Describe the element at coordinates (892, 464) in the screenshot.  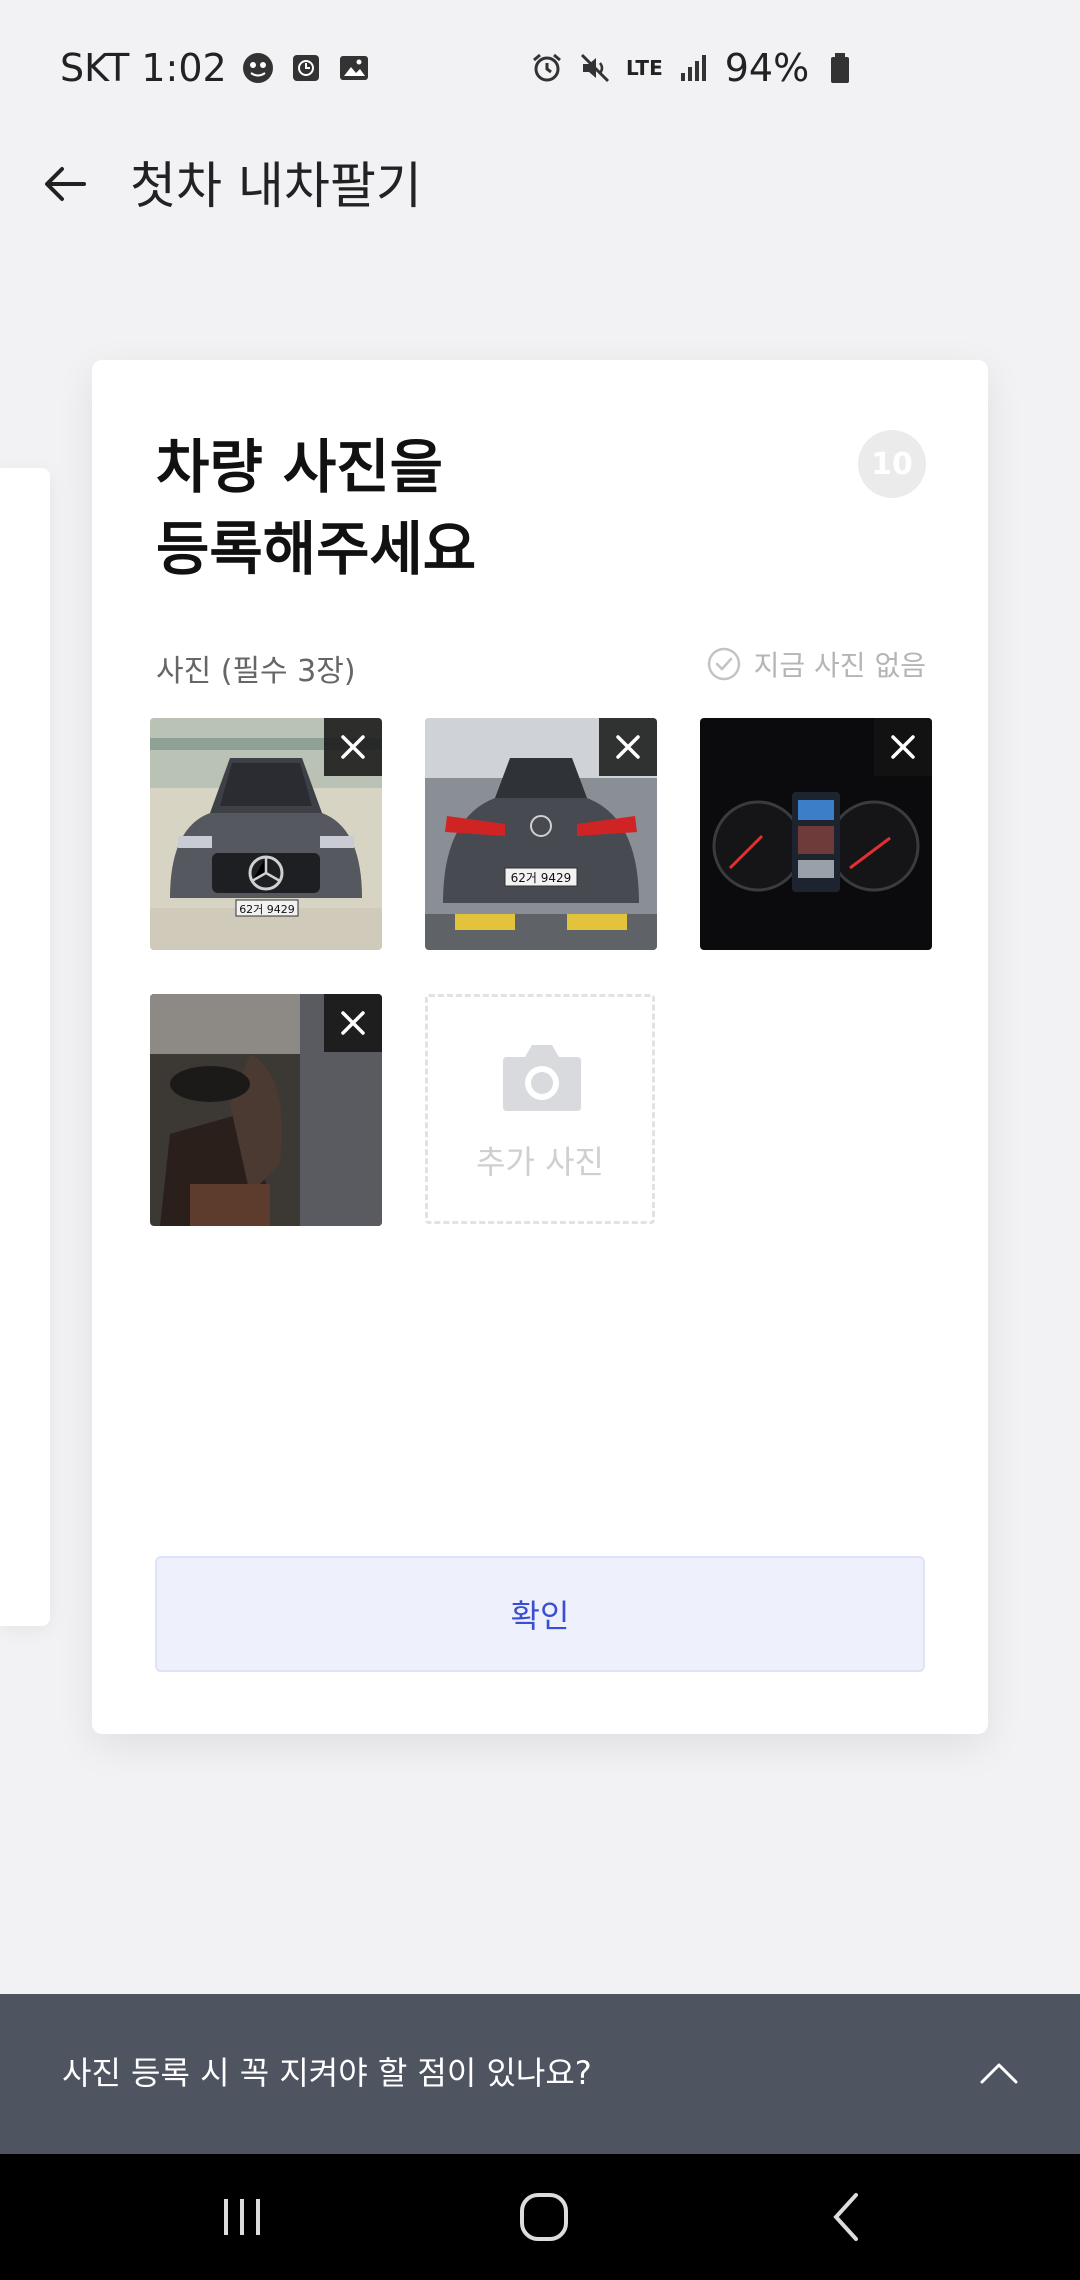
I see `step-badge: 10` at that location.